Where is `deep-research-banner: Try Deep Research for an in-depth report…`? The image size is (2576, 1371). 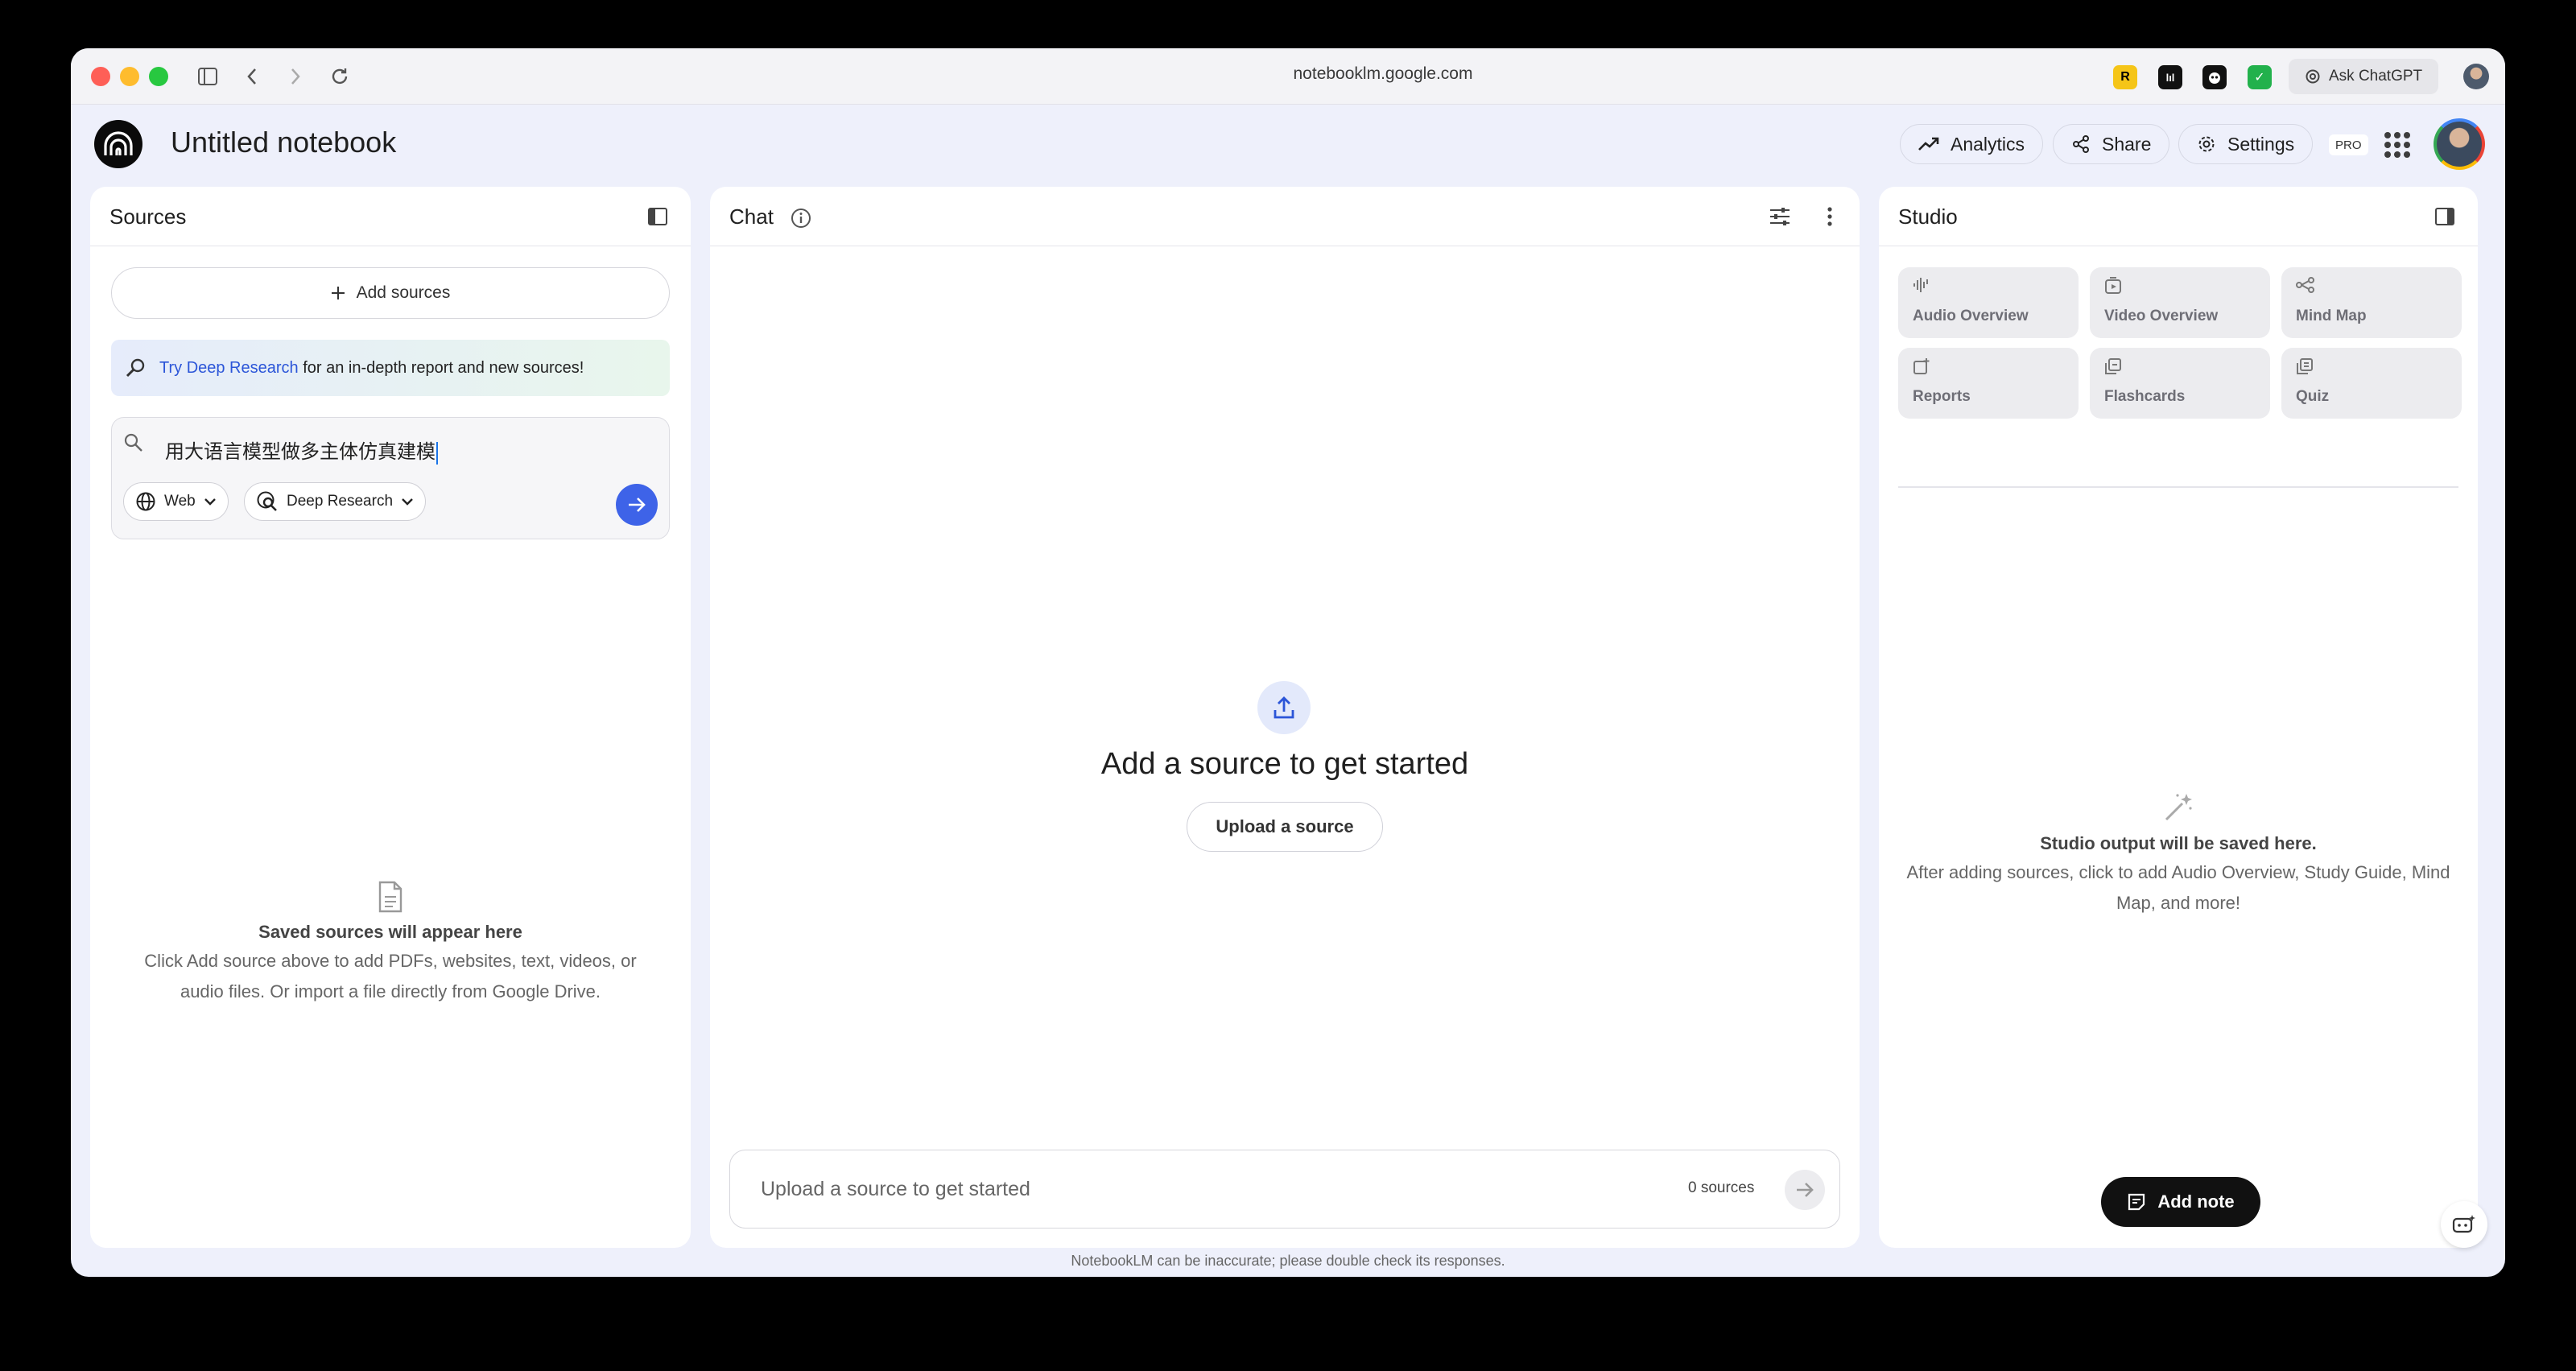 deep-research-banner: Try Deep Research for an in-depth report… is located at coordinates (390, 368).